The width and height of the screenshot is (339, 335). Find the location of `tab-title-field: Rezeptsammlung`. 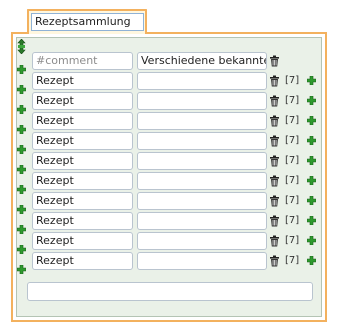

tab-title-field: Rezeptsammlung is located at coordinates (87, 22).